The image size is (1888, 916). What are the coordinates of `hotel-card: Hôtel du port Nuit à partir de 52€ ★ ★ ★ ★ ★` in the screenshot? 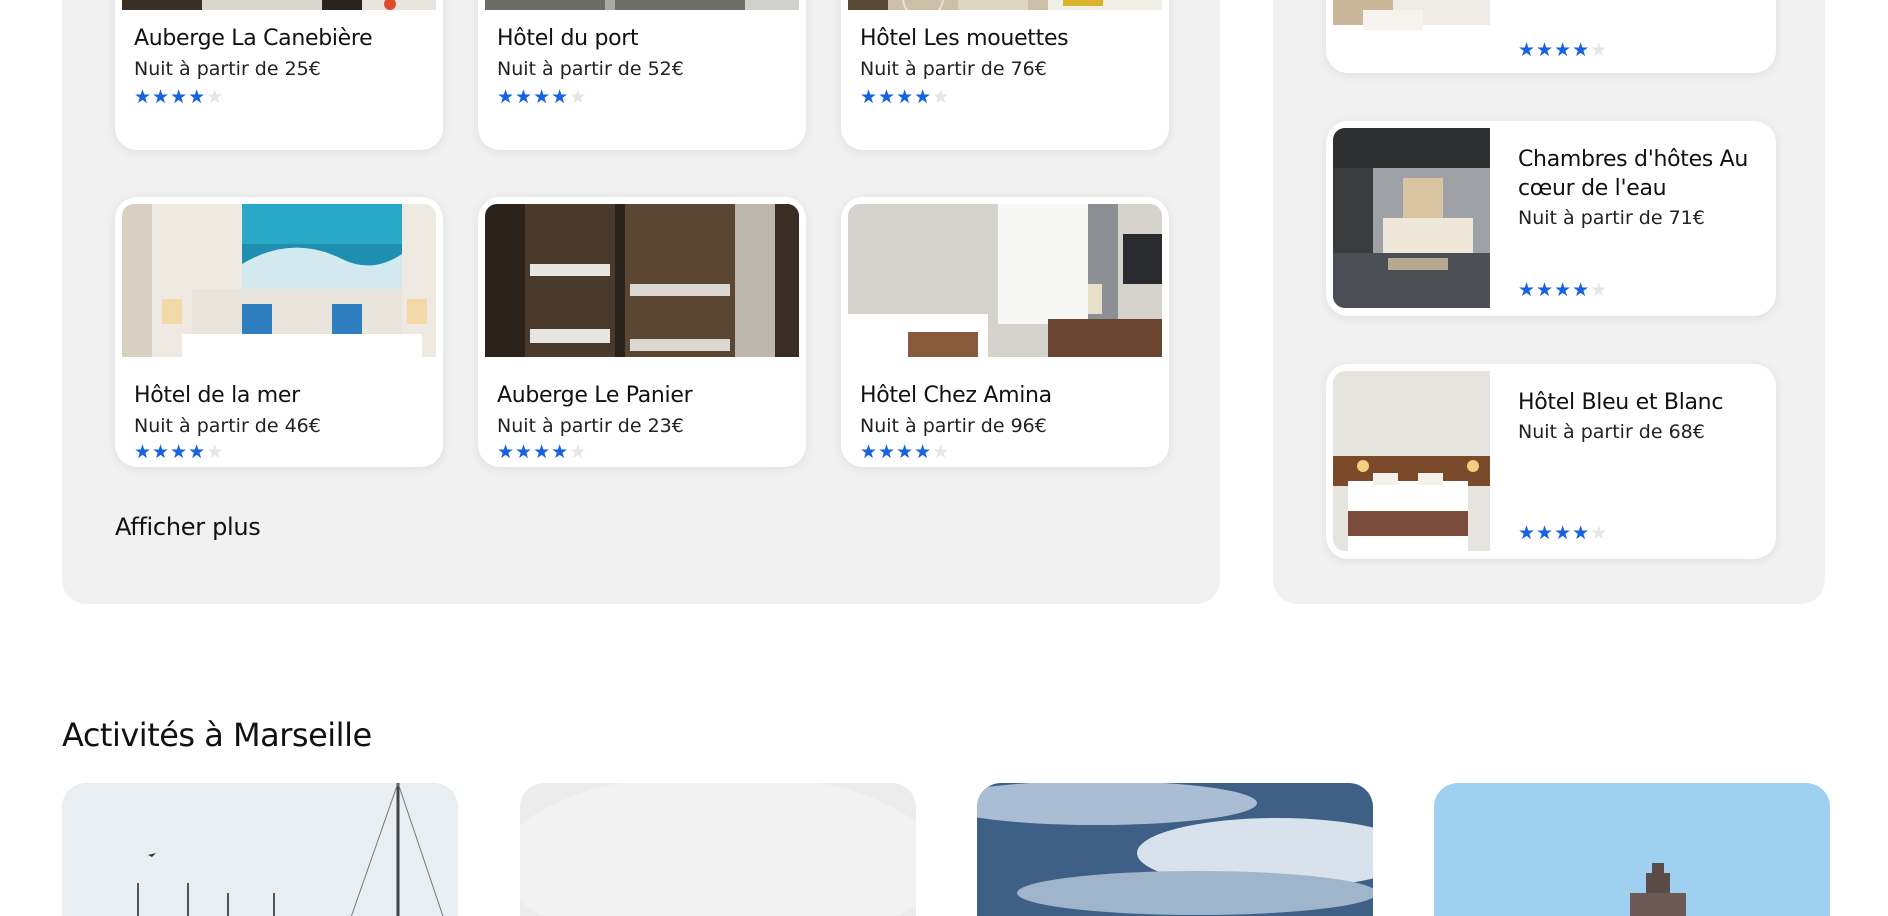 It's located at (642, 75).